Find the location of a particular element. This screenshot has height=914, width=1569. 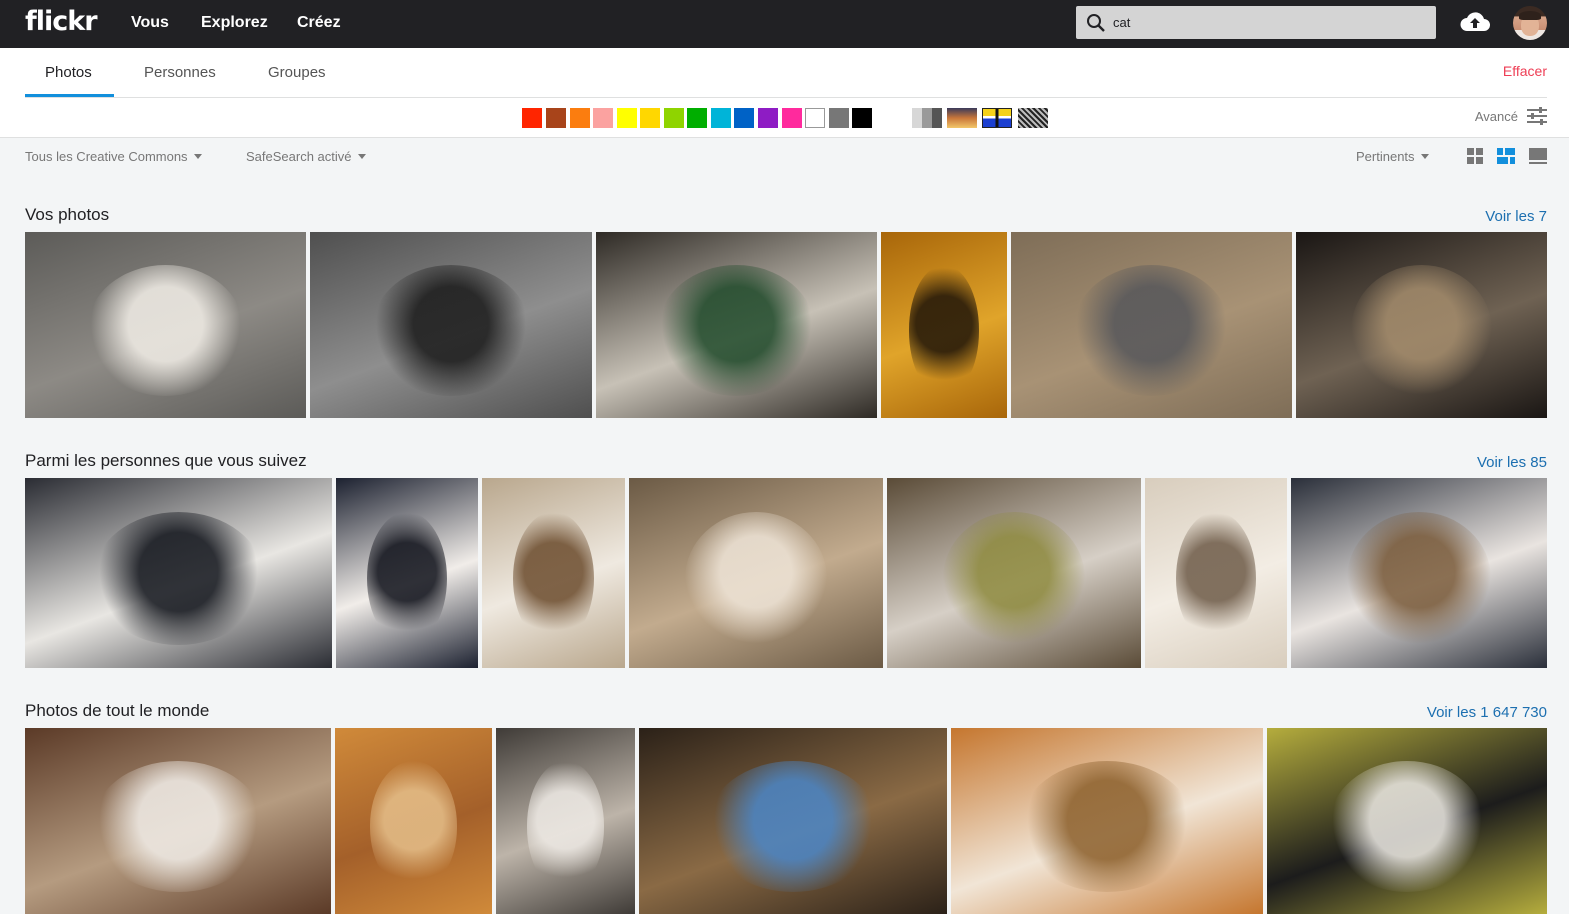

patterns-filter is located at coordinates (1033, 118).